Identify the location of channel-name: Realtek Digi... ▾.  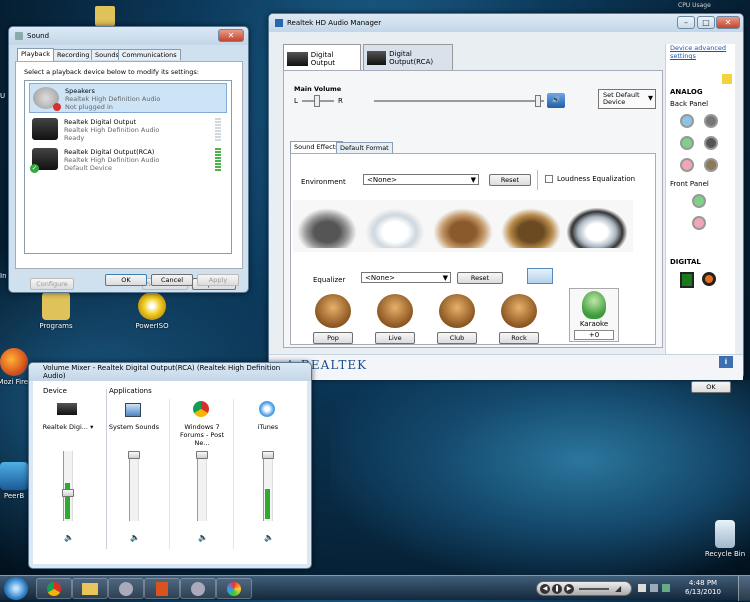
(68, 427).